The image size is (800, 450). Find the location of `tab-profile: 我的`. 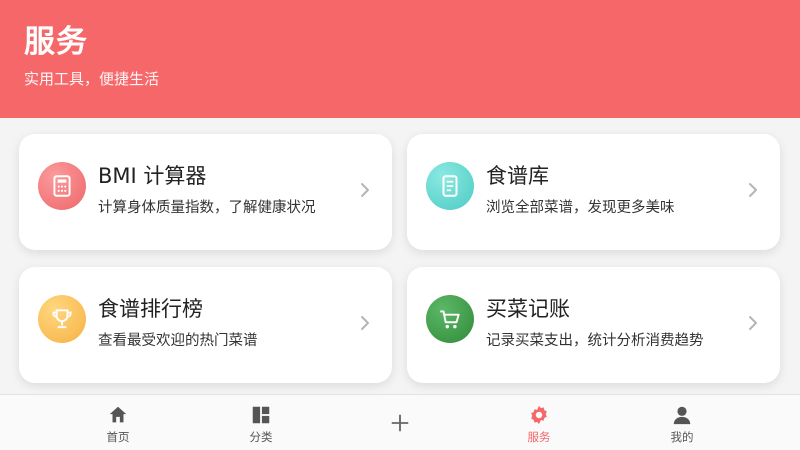

tab-profile: 我的 is located at coordinates (682, 422).